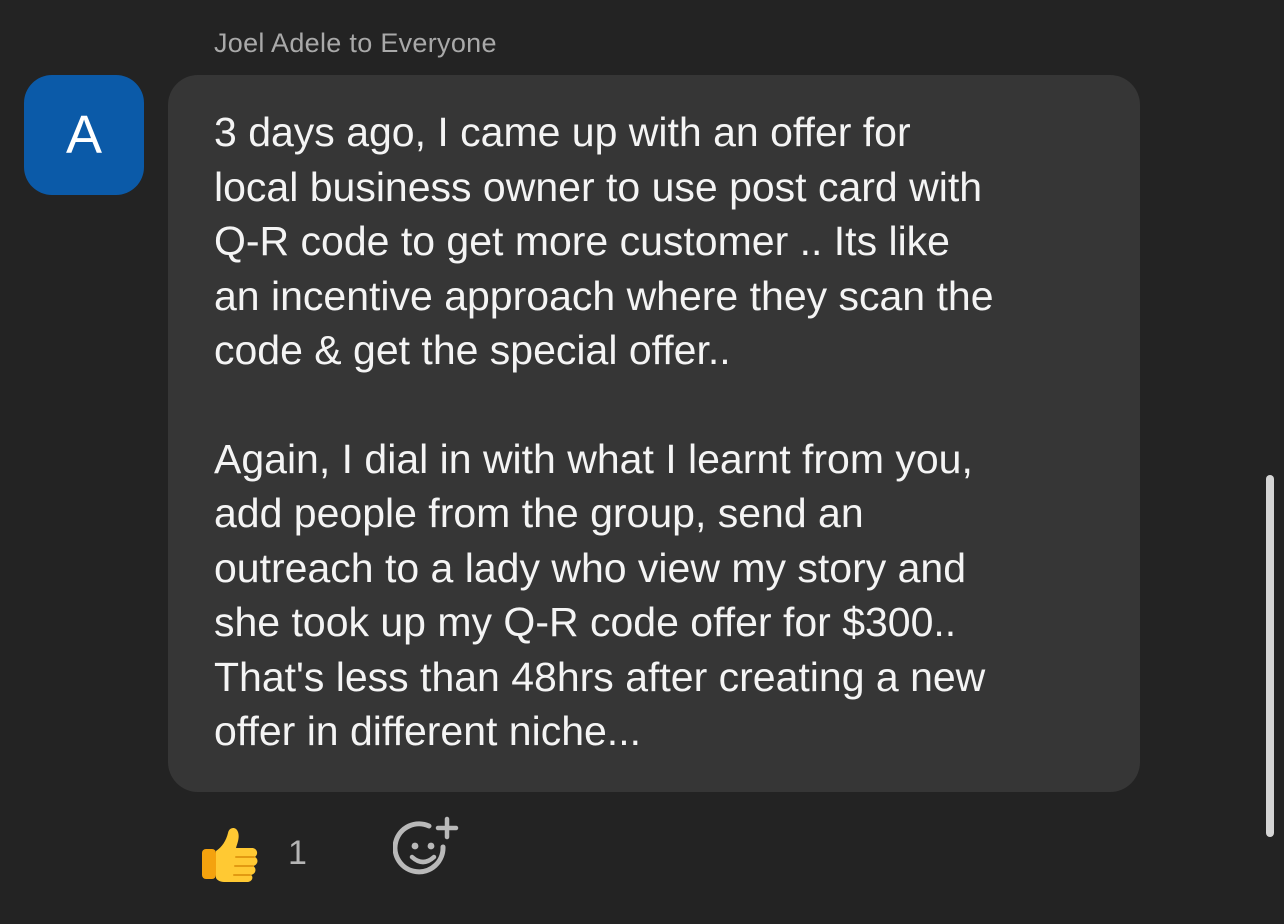  I want to click on scrollbar-thumb, so click(1270, 656).